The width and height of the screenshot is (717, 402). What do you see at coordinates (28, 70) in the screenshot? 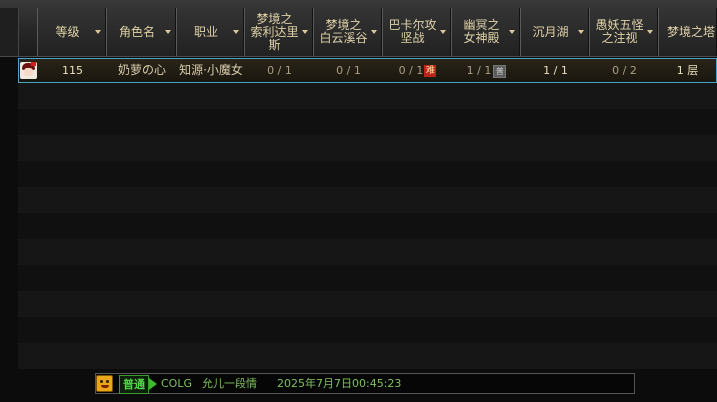
I see `character-avatar` at bounding box center [28, 70].